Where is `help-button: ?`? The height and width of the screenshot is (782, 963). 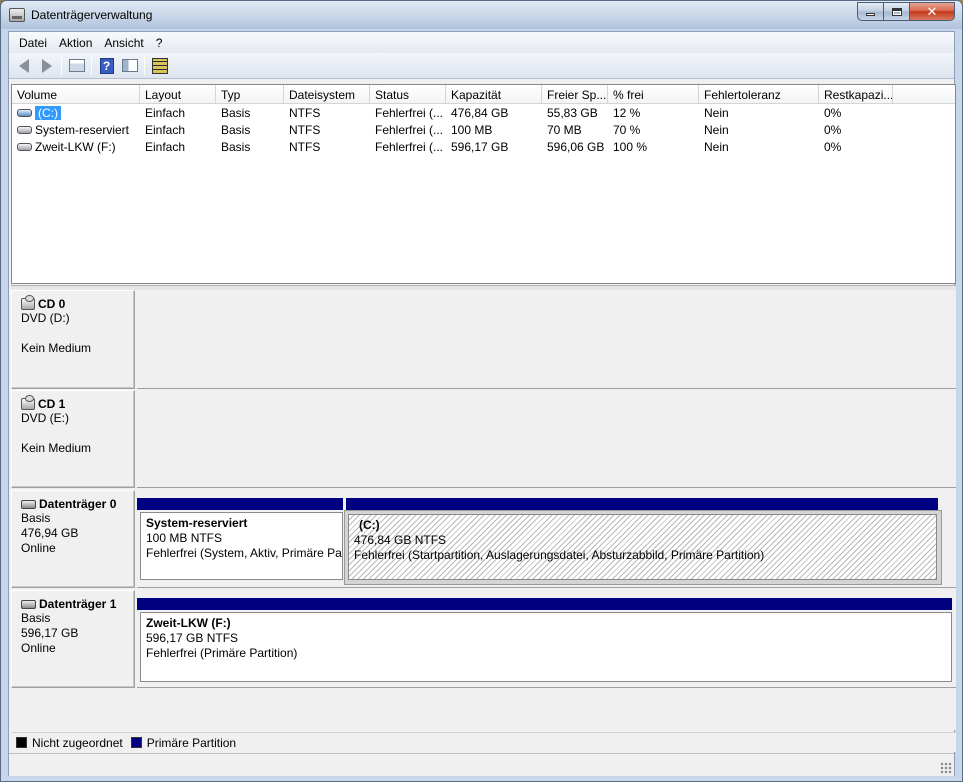 help-button: ? is located at coordinates (106, 66).